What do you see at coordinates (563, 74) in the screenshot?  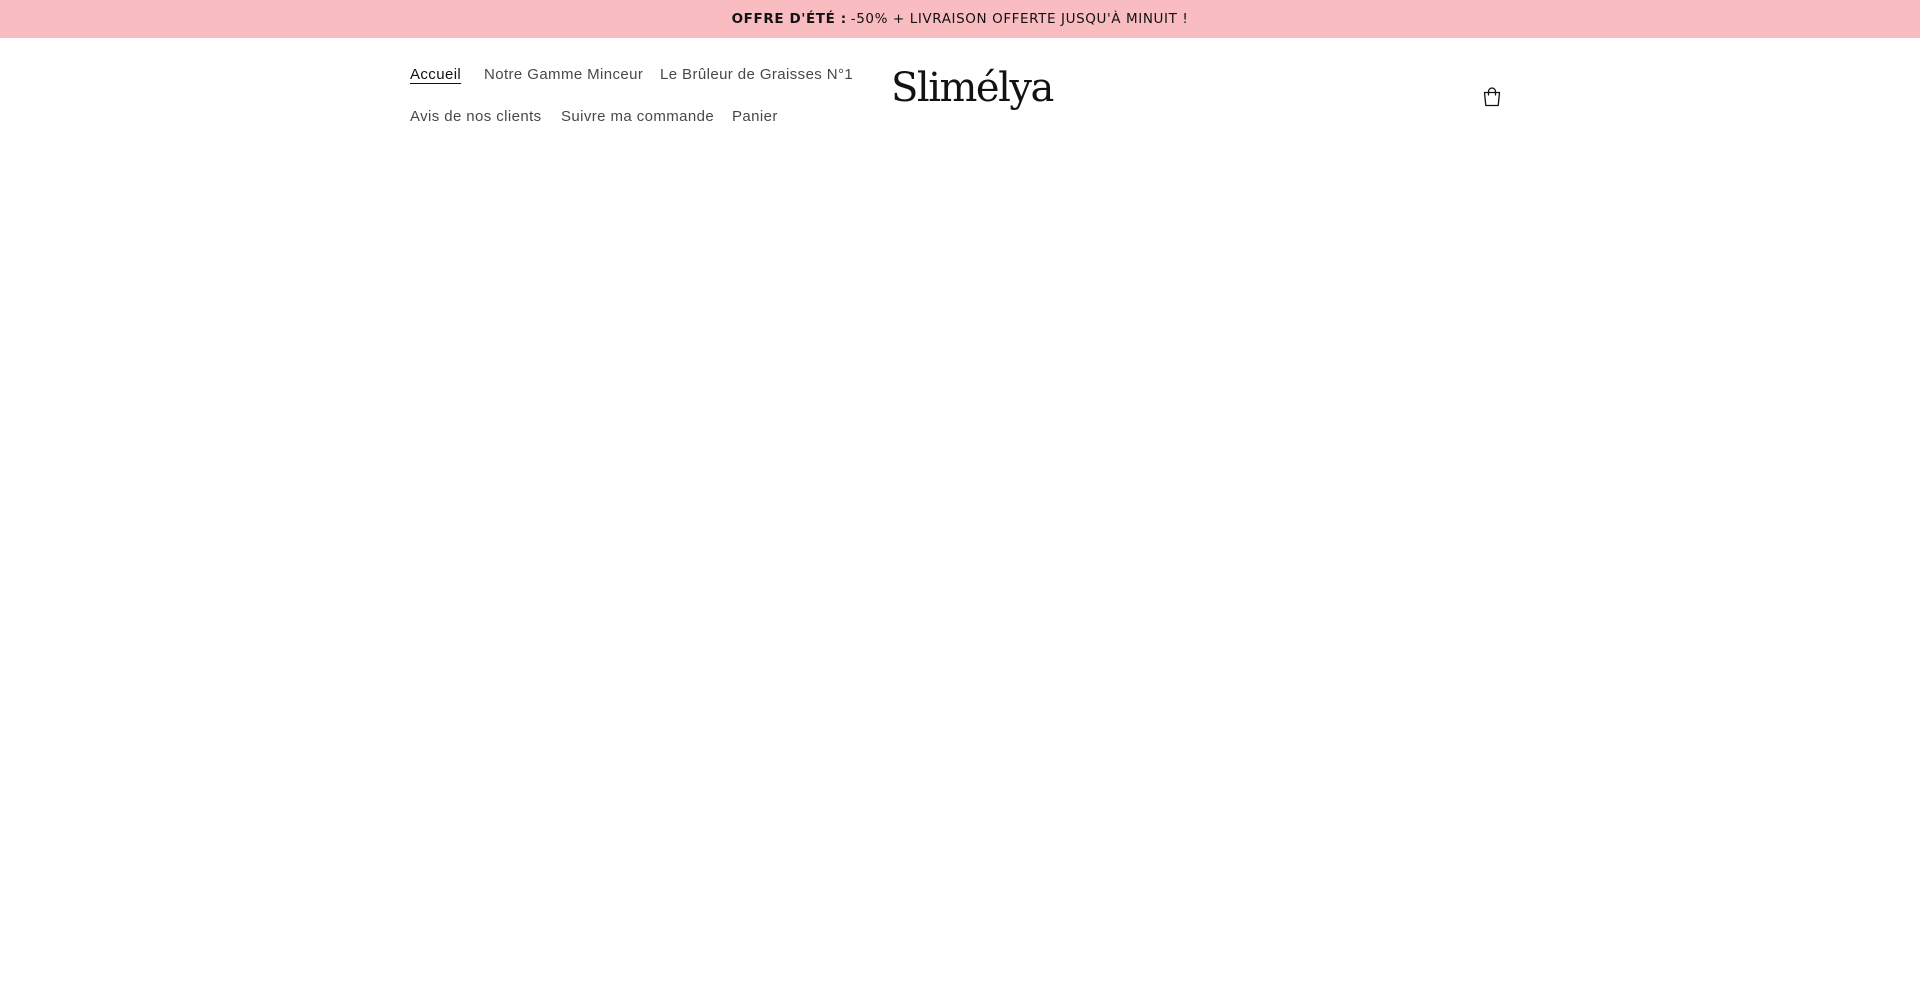 I see `nav-item-notre-gamme-minceur: Notre Gamme Minceur` at bounding box center [563, 74].